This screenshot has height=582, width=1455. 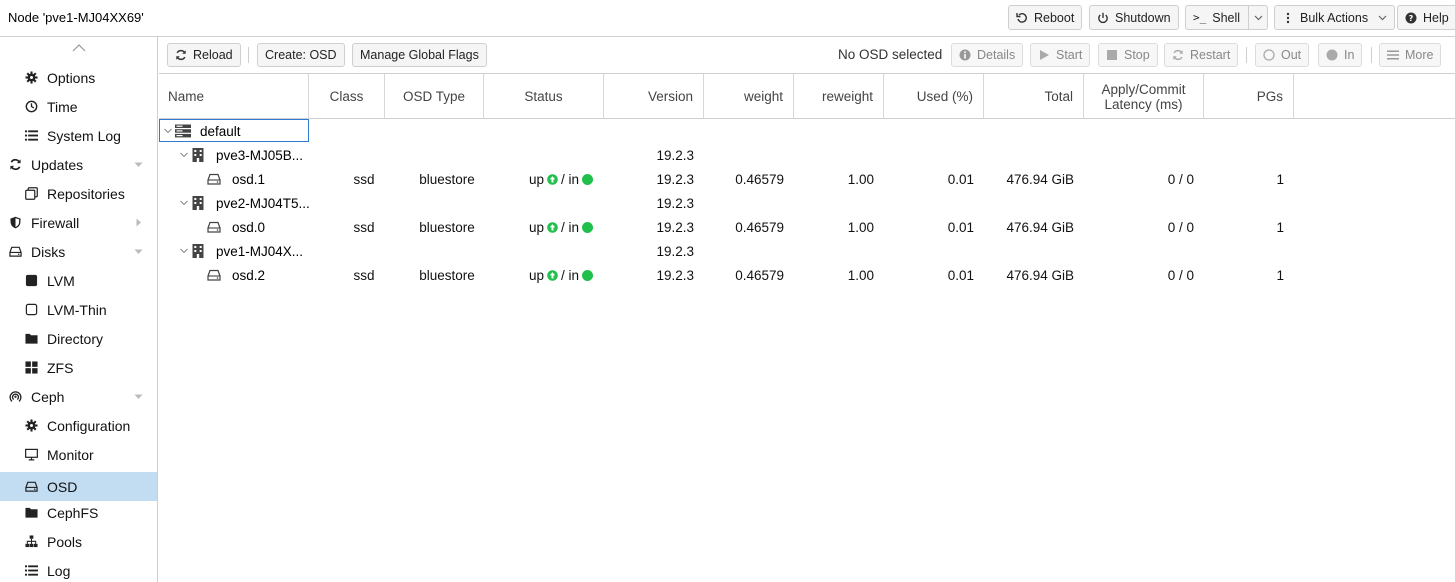 I want to click on column-header-pgs: PGs, so click(x=1249, y=96).